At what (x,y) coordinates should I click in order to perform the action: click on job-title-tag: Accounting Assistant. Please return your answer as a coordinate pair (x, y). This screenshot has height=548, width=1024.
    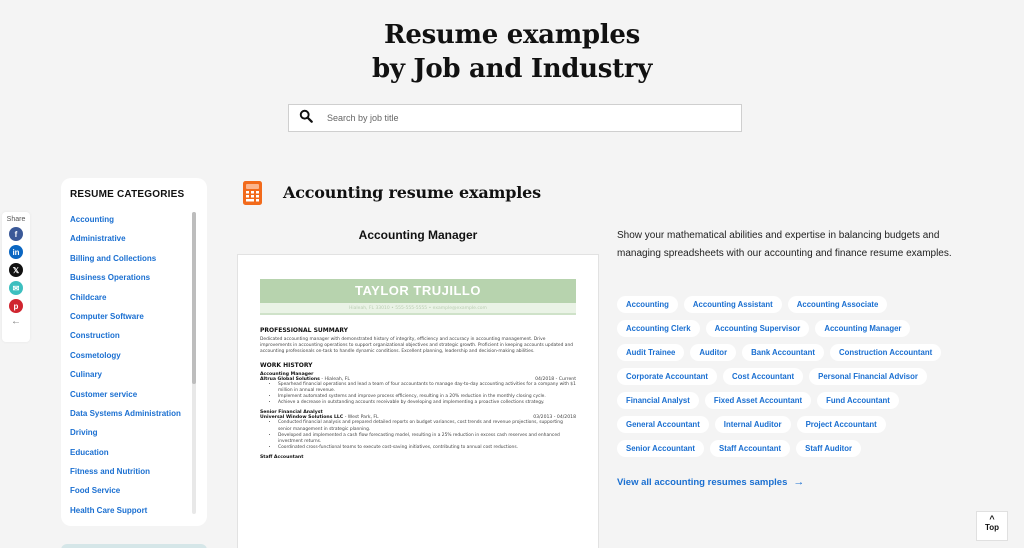
    Looking at the image, I should click on (732, 304).